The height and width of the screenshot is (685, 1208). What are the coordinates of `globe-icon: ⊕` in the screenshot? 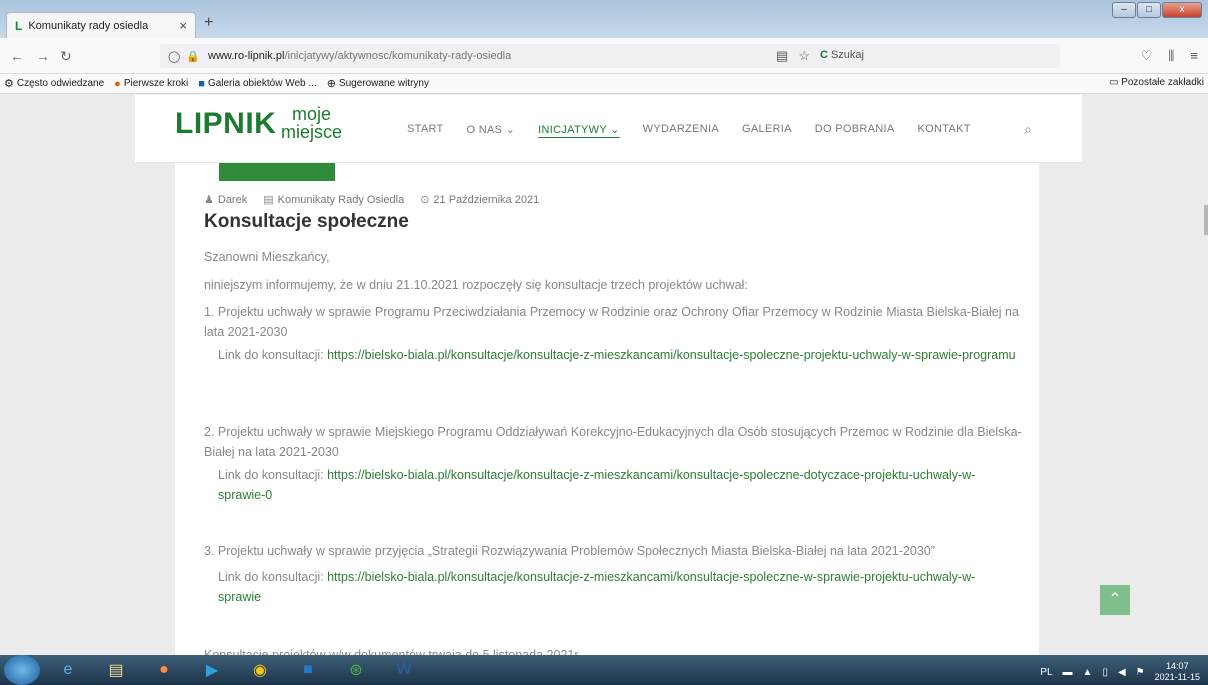 It's located at (331, 84).